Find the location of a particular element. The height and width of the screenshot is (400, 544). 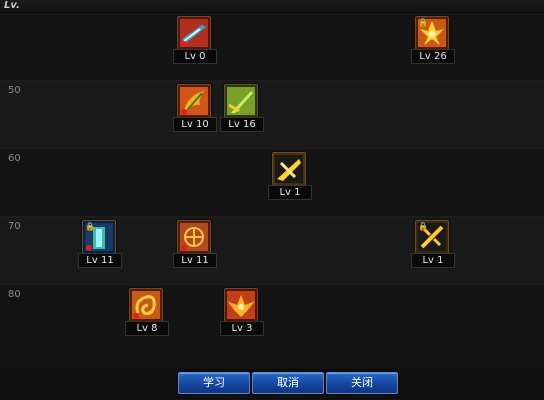

skill-level-label: Lv 16 is located at coordinates (242, 124).